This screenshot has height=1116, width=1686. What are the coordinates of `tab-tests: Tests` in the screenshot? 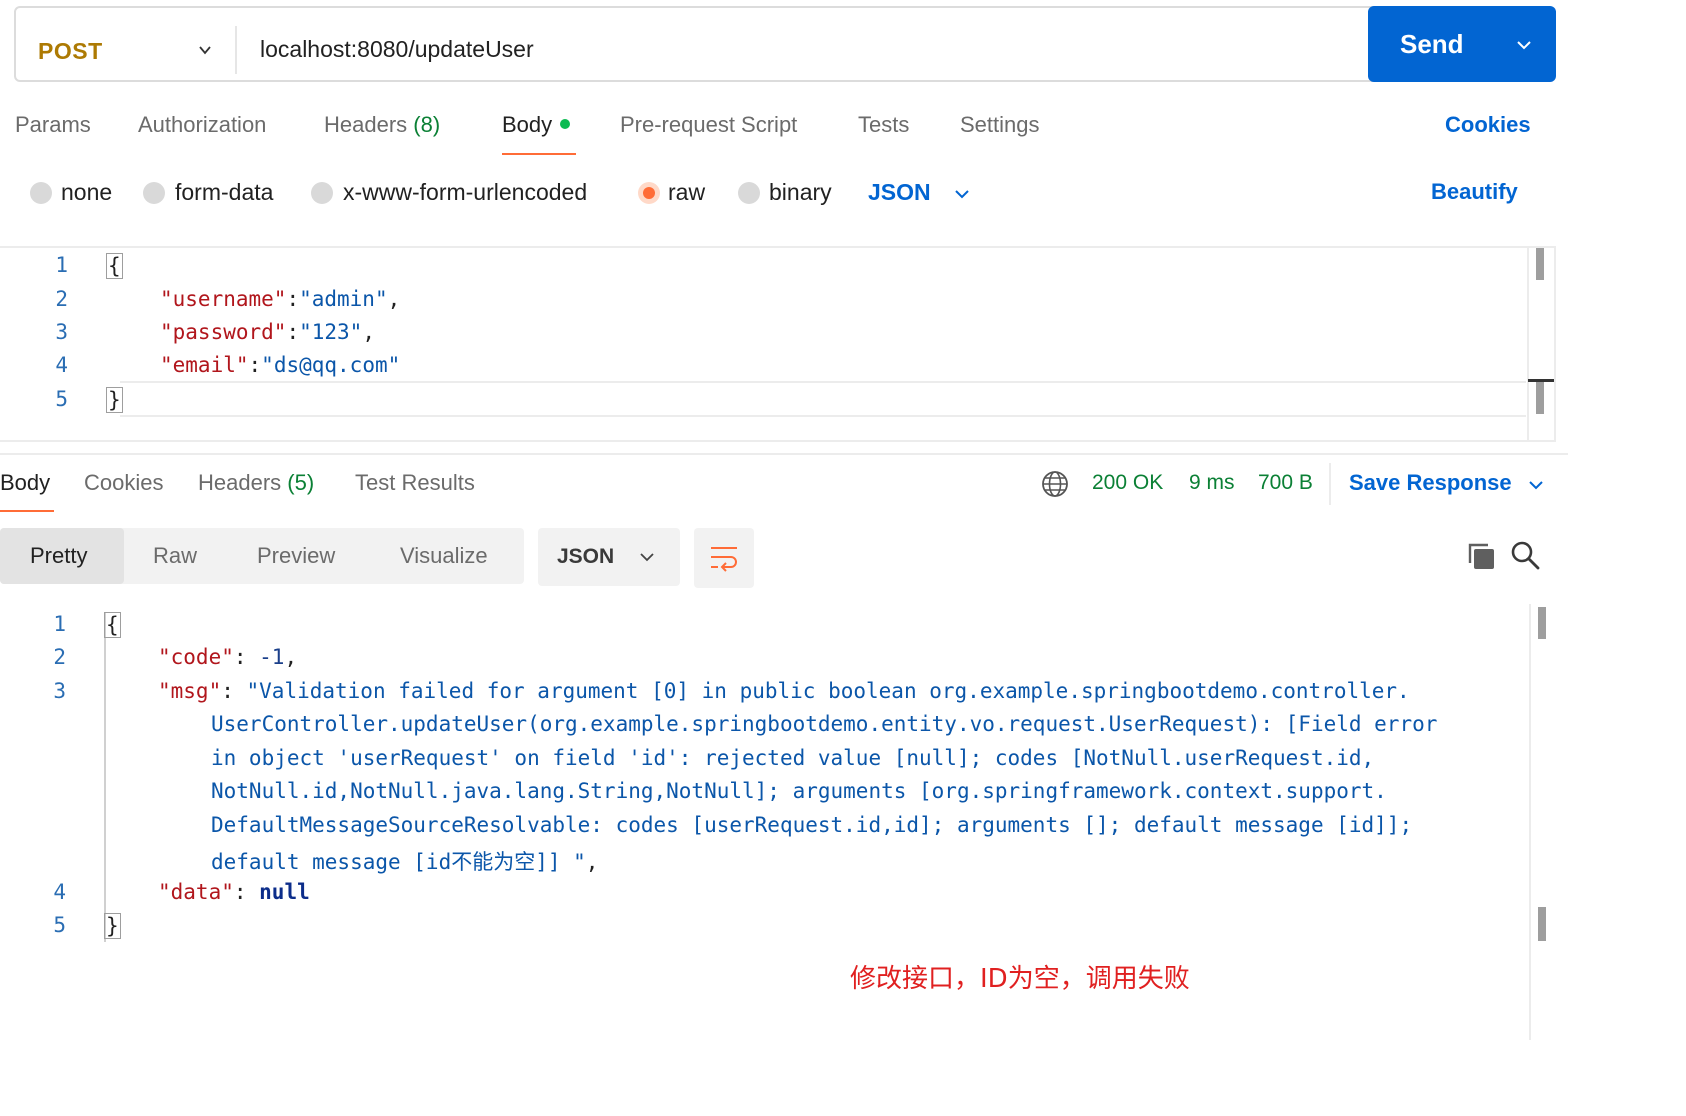 It's located at (883, 125).